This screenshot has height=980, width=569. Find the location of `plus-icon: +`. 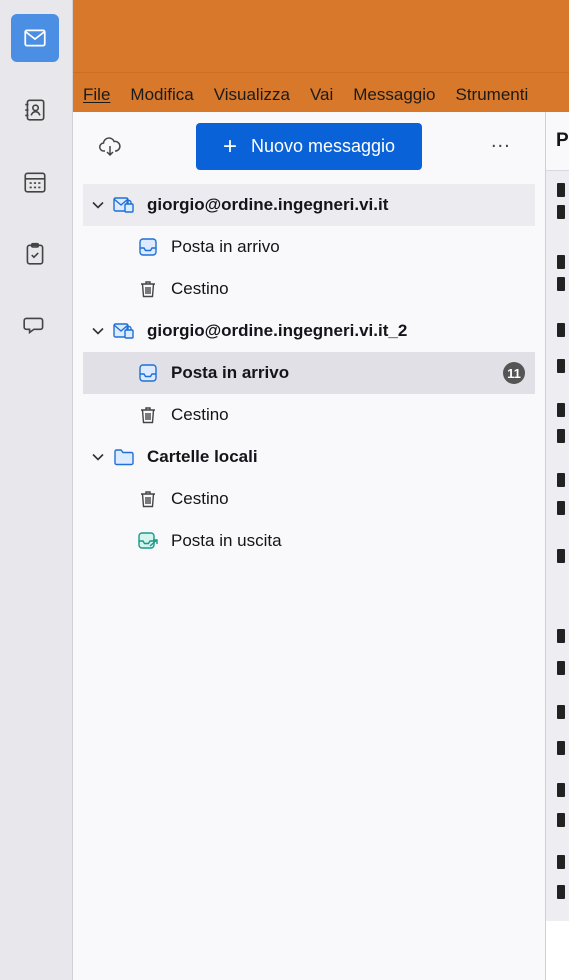

plus-icon: + is located at coordinates (229, 146).